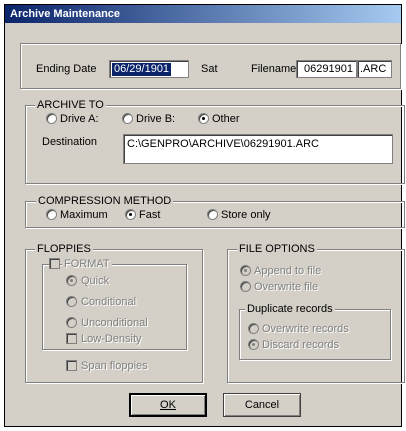 Image resolution: width=406 pixels, height=431 pixels. I want to click on other-radio, so click(203, 118).